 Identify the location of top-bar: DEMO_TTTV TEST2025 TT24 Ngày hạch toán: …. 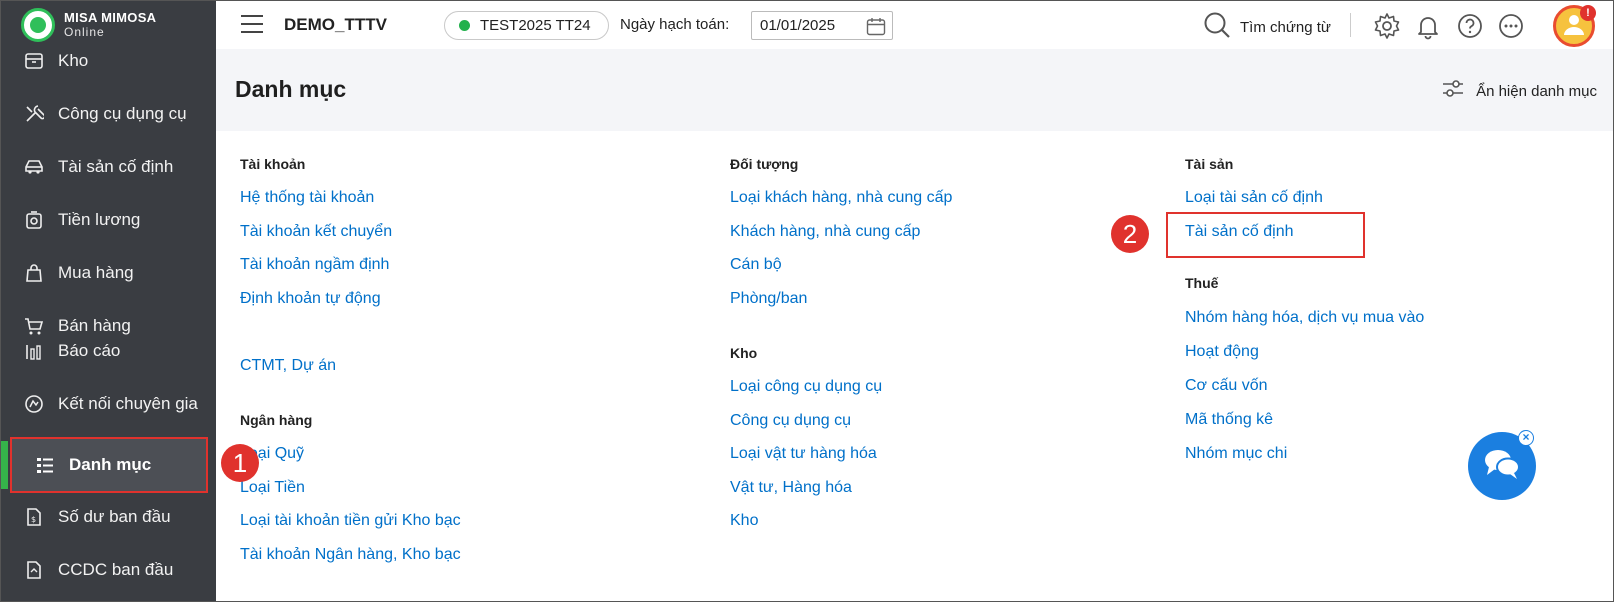
(914, 25).